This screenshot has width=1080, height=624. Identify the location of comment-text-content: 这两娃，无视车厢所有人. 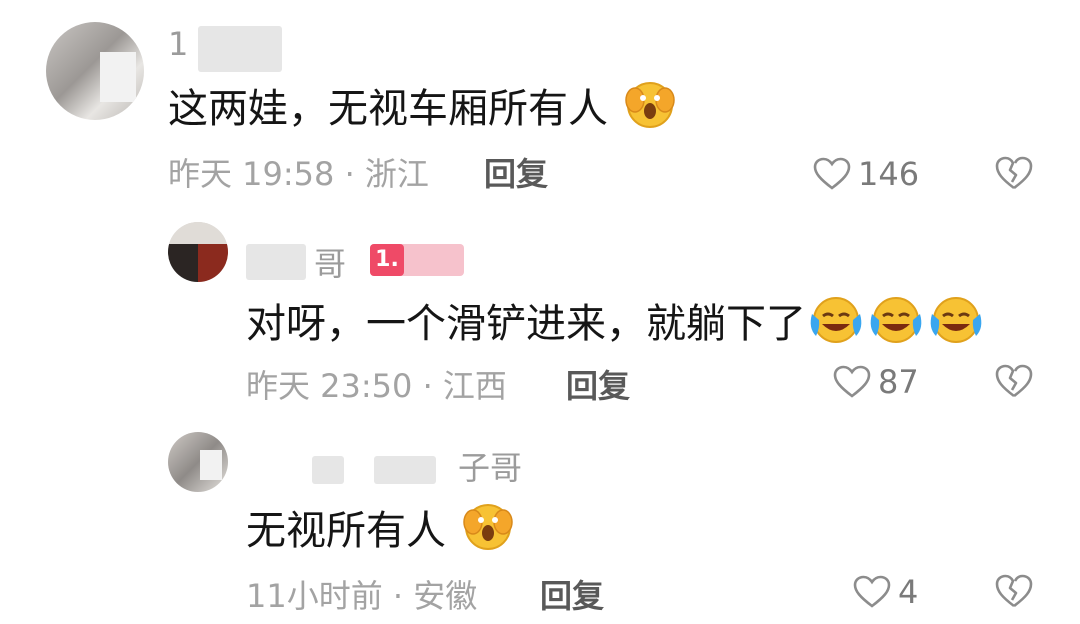
(388, 109).